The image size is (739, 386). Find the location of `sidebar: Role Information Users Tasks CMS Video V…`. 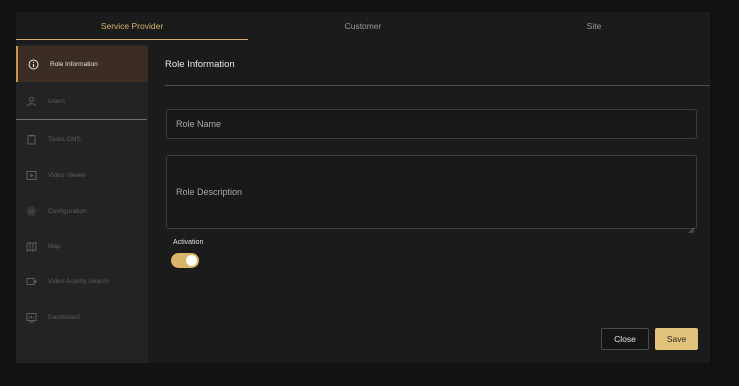

sidebar: Role Information Users Tasks CMS Video V… is located at coordinates (82, 203).